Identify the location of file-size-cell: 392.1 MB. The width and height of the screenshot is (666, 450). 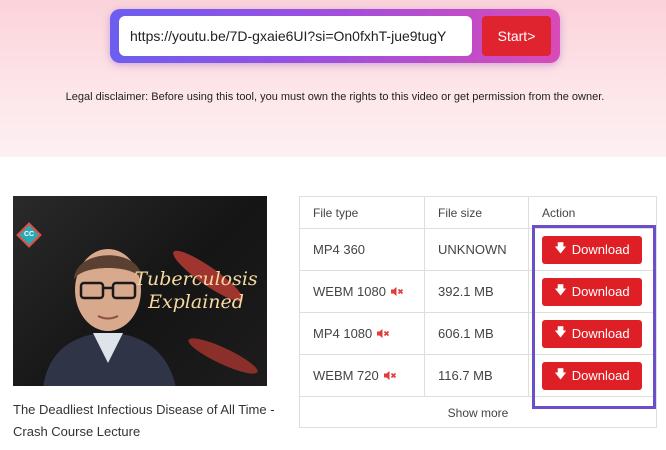
(477, 291).